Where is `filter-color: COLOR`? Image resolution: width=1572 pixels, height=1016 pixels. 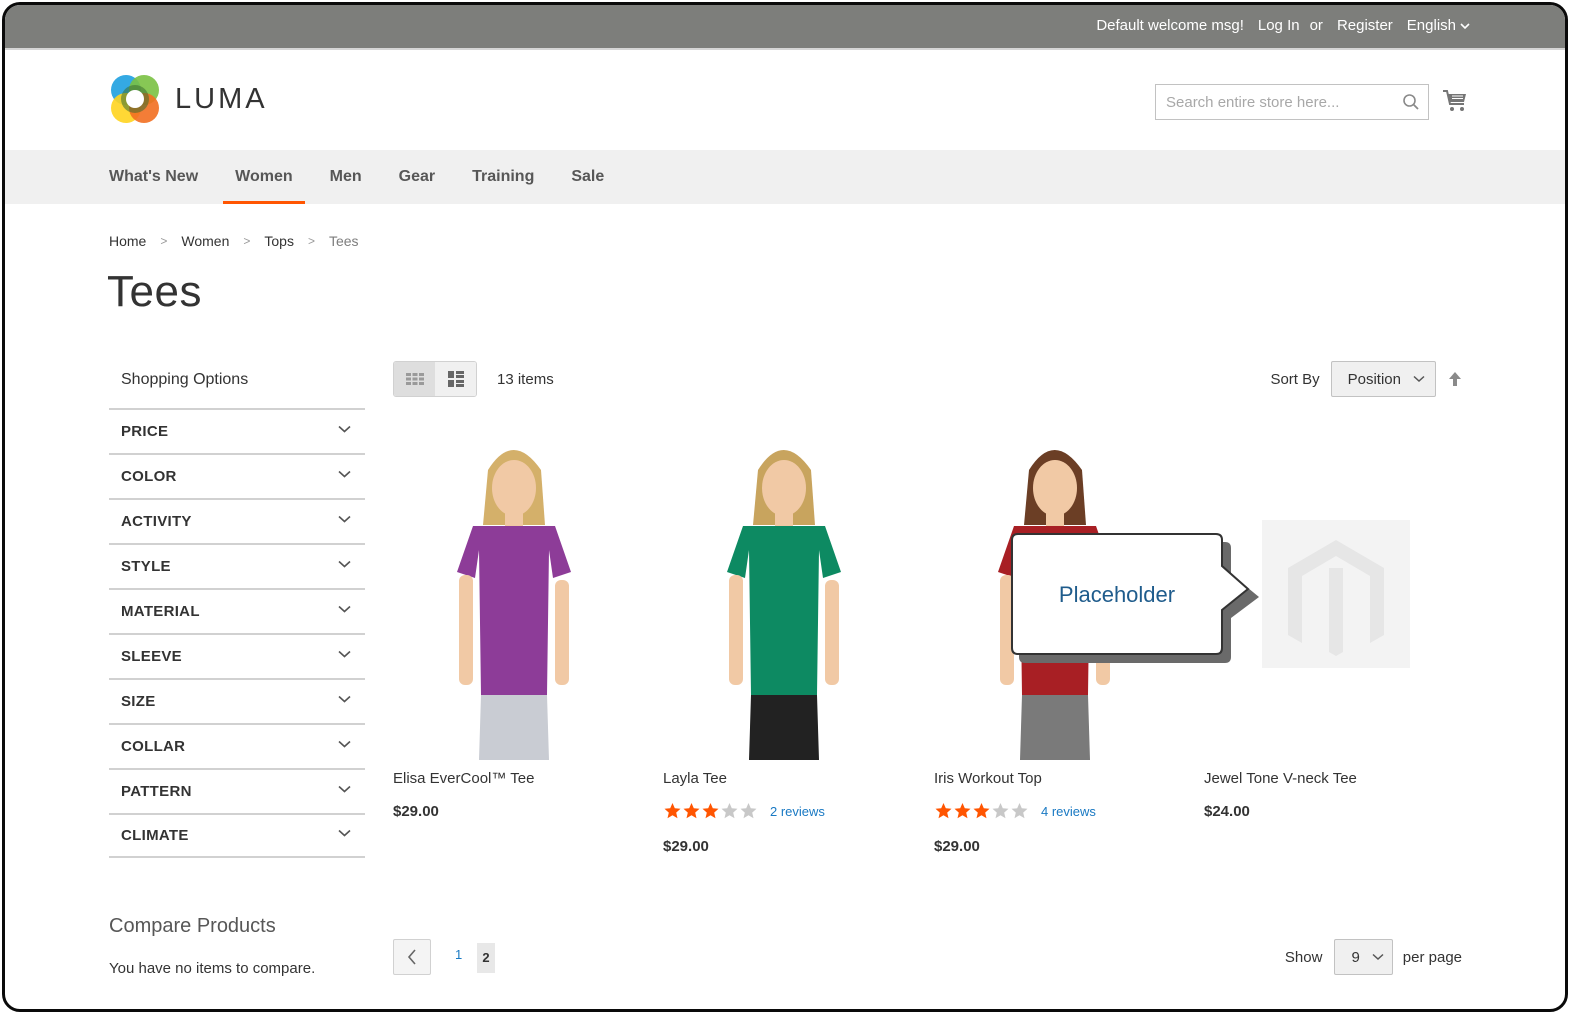
filter-color: COLOR is located at coordinates (237, 475).